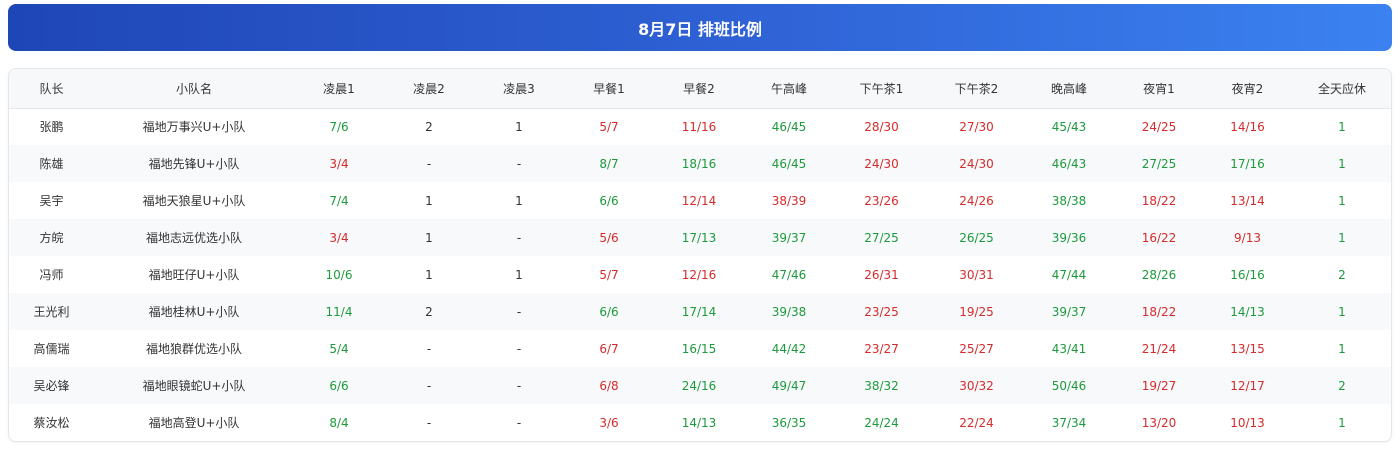 The width and height of the screenshot is (1400, 455). I want to click on table-cell: 39/38, so click(789, 311).